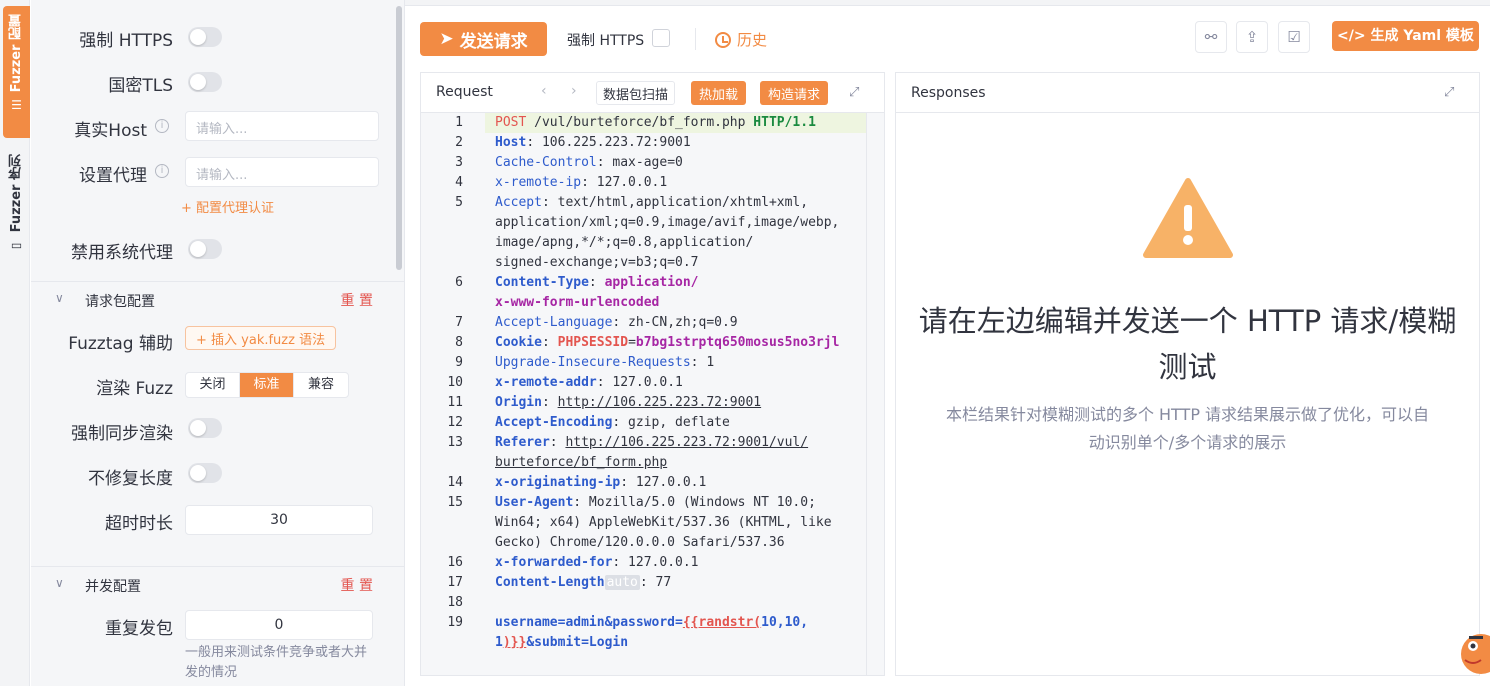 This screenshot has height=686, width=1490. Describe the element at coordinates (205, 82) in the screenshot. I see `gm-tls-switch` at that location.